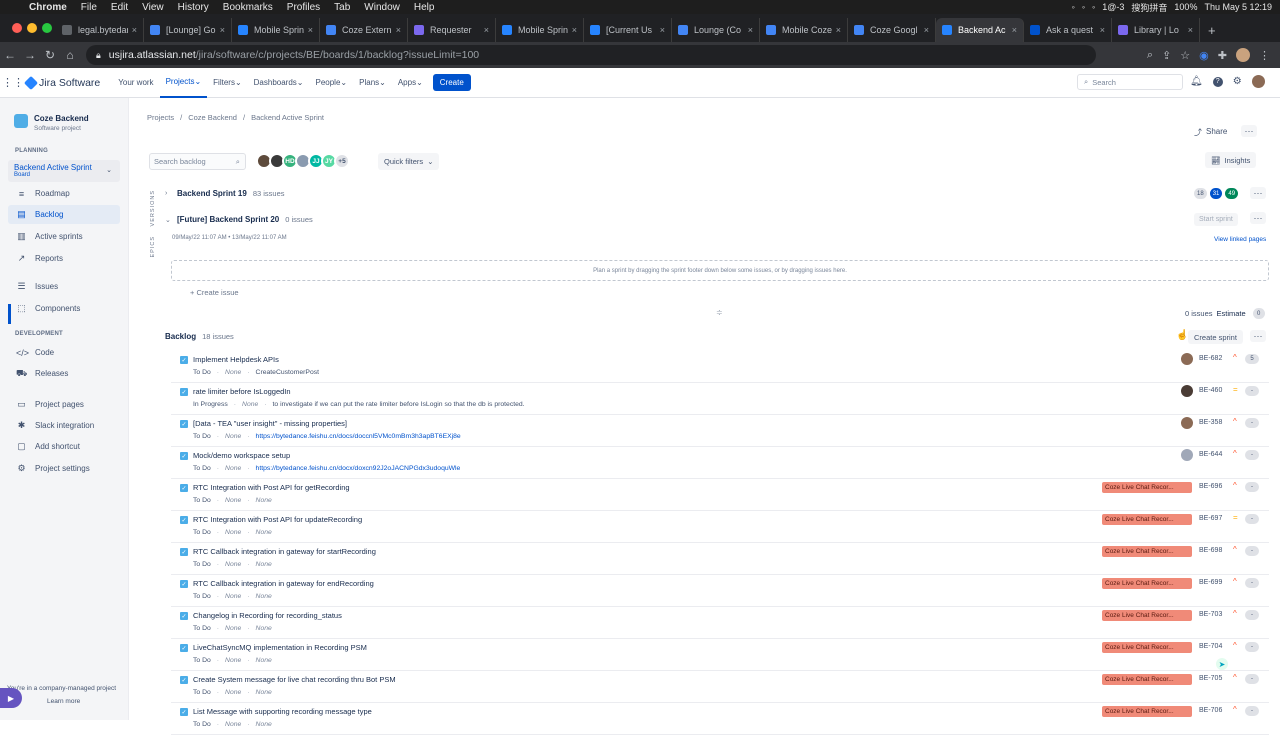  Describe the element at coordinates (1187, 455) in the screenshot. I see `assignee-avatar` at that location.